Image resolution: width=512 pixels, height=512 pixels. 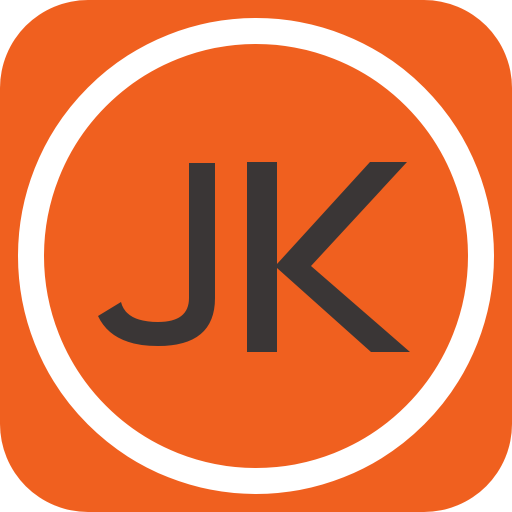 I want to click on letter-k, so click(x=328, y=257).